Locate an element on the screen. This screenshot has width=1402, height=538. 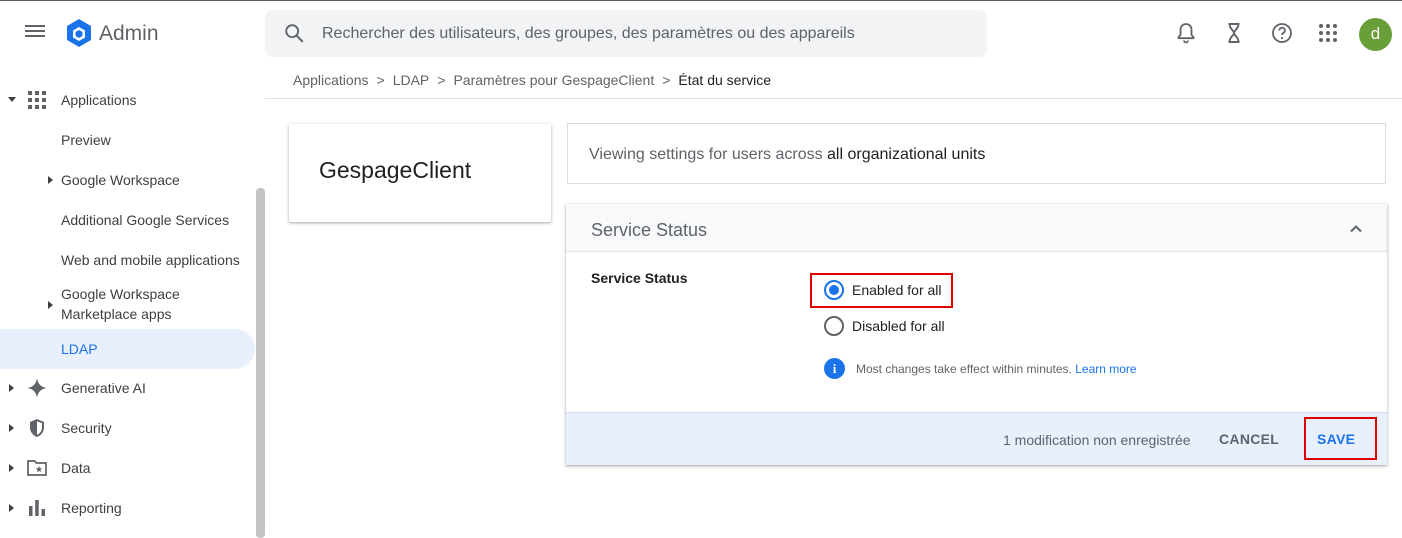
sidebar-item-generative-ai: Generative AI is located at coordinates (128, 388).